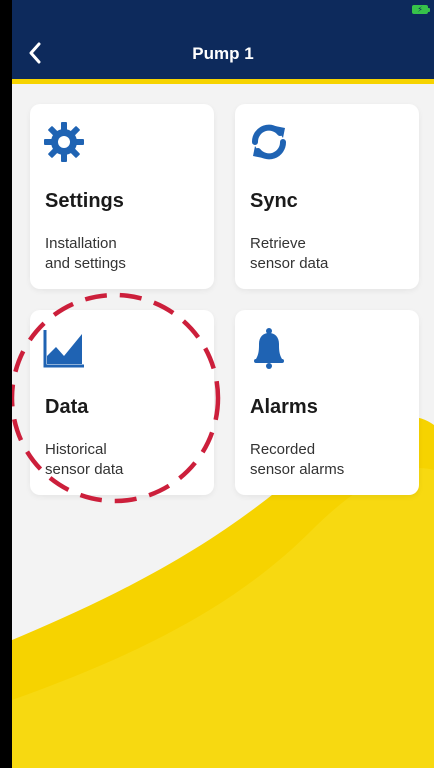  What do you see at coordinates (274, 201) in the screenshot?
I see `card-title: Sync` at bounding box center [274, 201].